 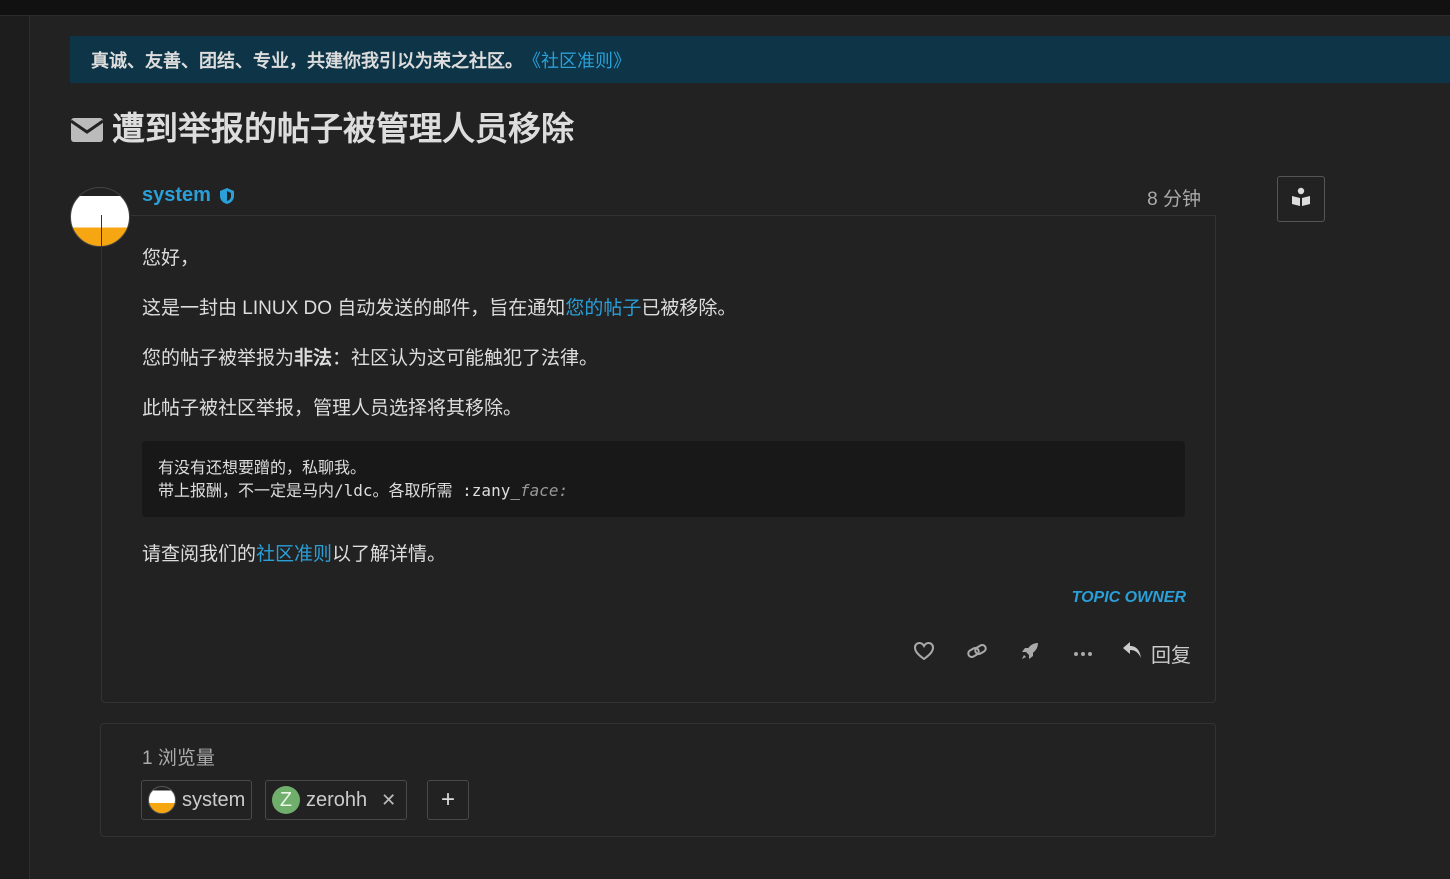 I want to click on community-banner: 真诚、友善、团结、专业，共建你我引以为荣之社区。 《社区准则》, so click(x=760, y=59).